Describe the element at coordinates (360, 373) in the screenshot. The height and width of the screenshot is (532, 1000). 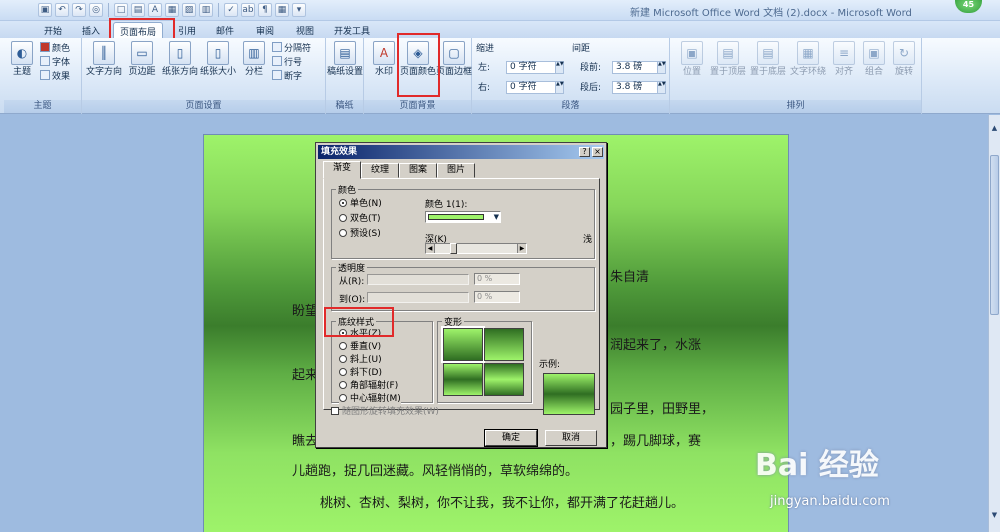
I see `radio-diagonal-down: 斜下(D)` at that location.